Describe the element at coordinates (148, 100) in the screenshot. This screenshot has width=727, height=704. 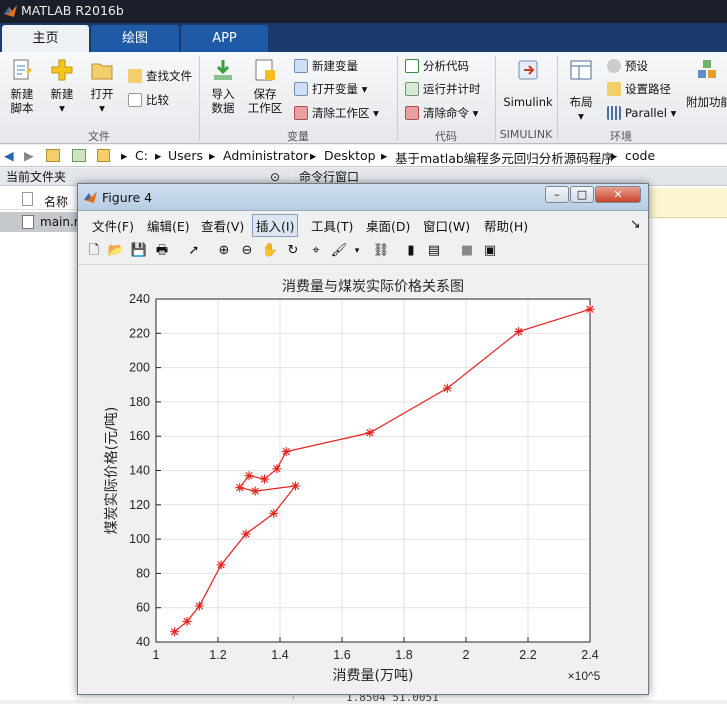
I see `compare-button: 比较` at that location.